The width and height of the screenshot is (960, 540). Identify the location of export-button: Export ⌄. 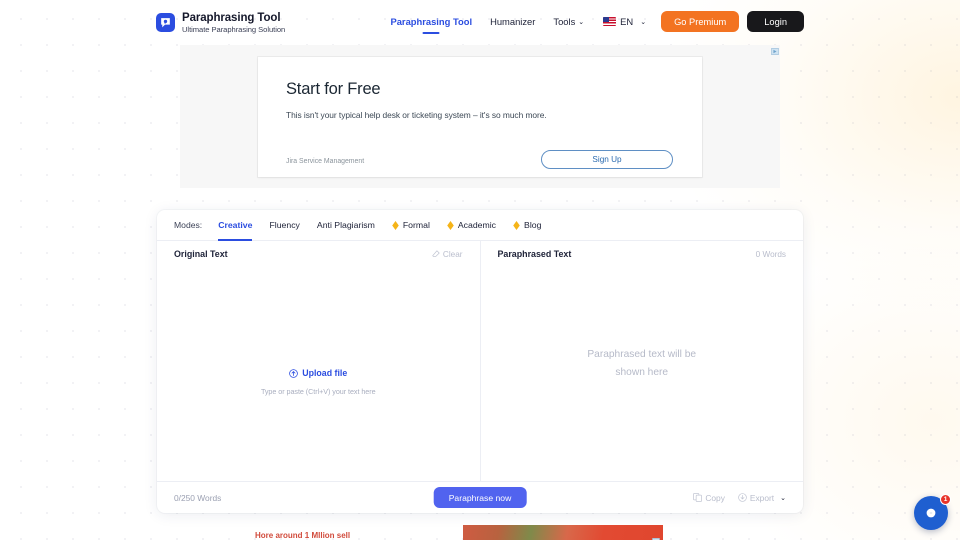
(762, 498).